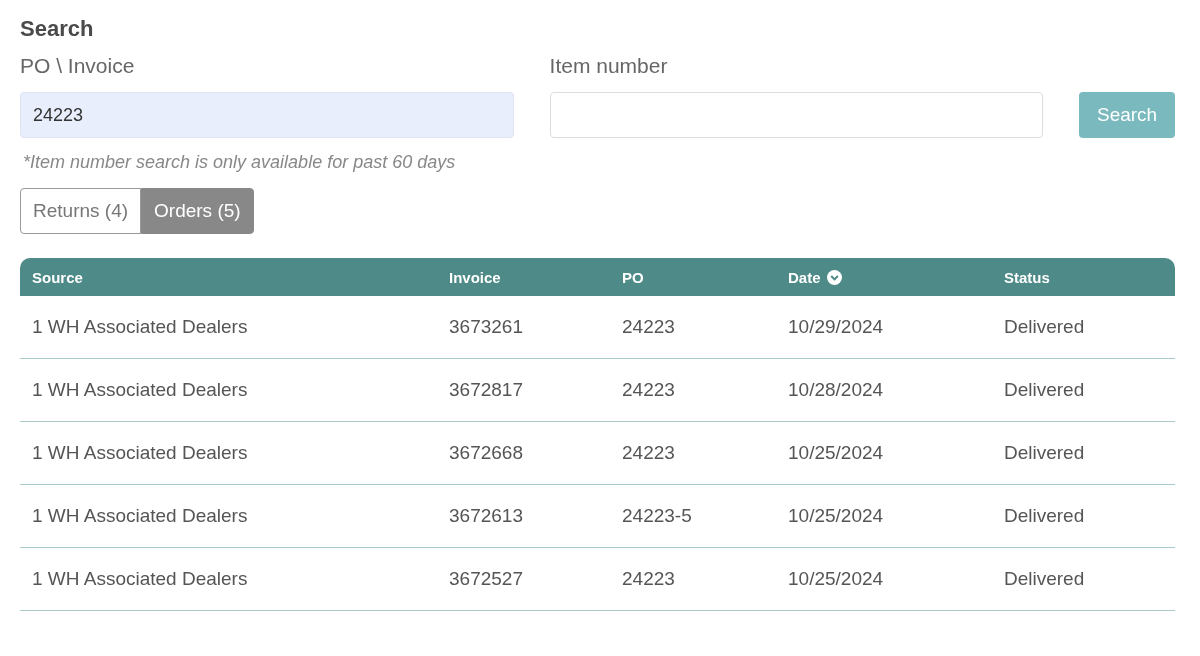 The width and height of the screenshot is (1200, 656). Describe the element at coordinates (609, 66) in the screenshot. I see `field-label: Item number` at that location.